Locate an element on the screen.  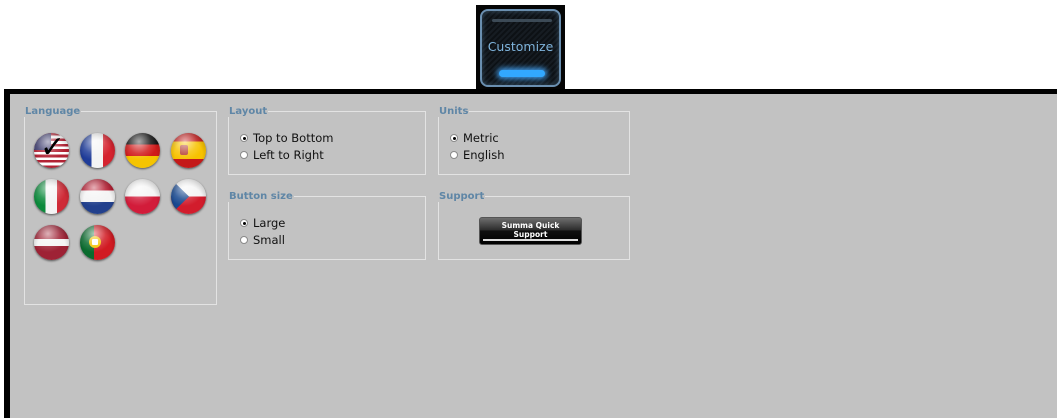
summa-quick-support-button: Summa Quick Support is located at coordinates (530, 231).